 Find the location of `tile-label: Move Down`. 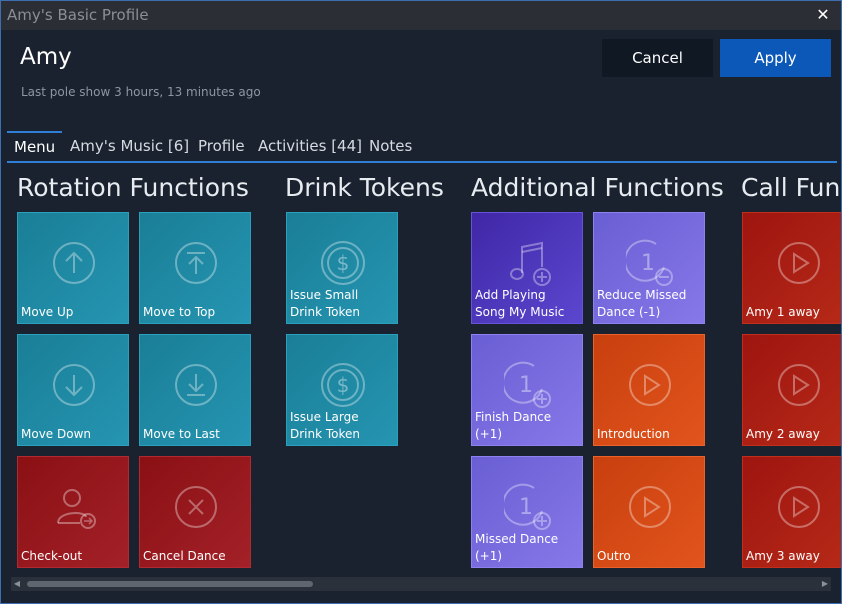

tile-label: Move Down is located at coordinates (56, 434).